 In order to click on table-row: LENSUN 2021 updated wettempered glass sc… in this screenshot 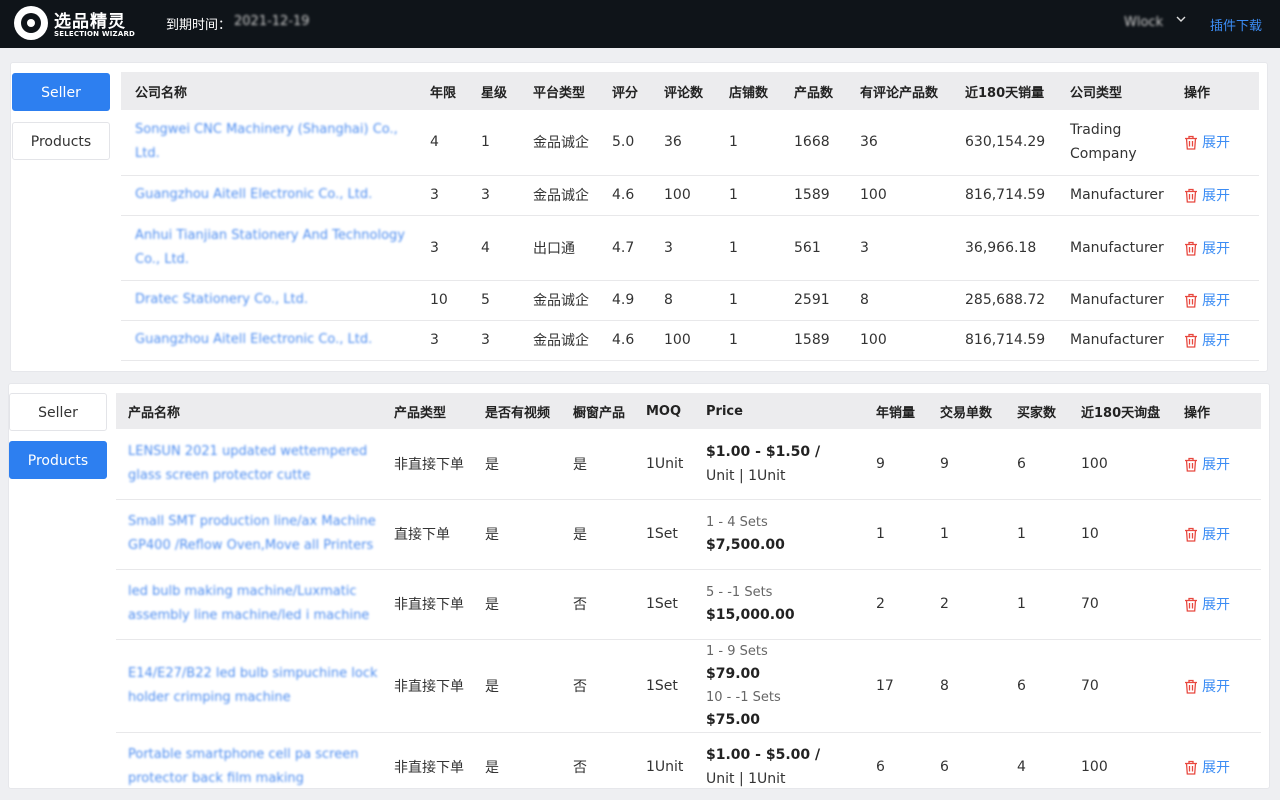, I will do `click(688, 464)`.